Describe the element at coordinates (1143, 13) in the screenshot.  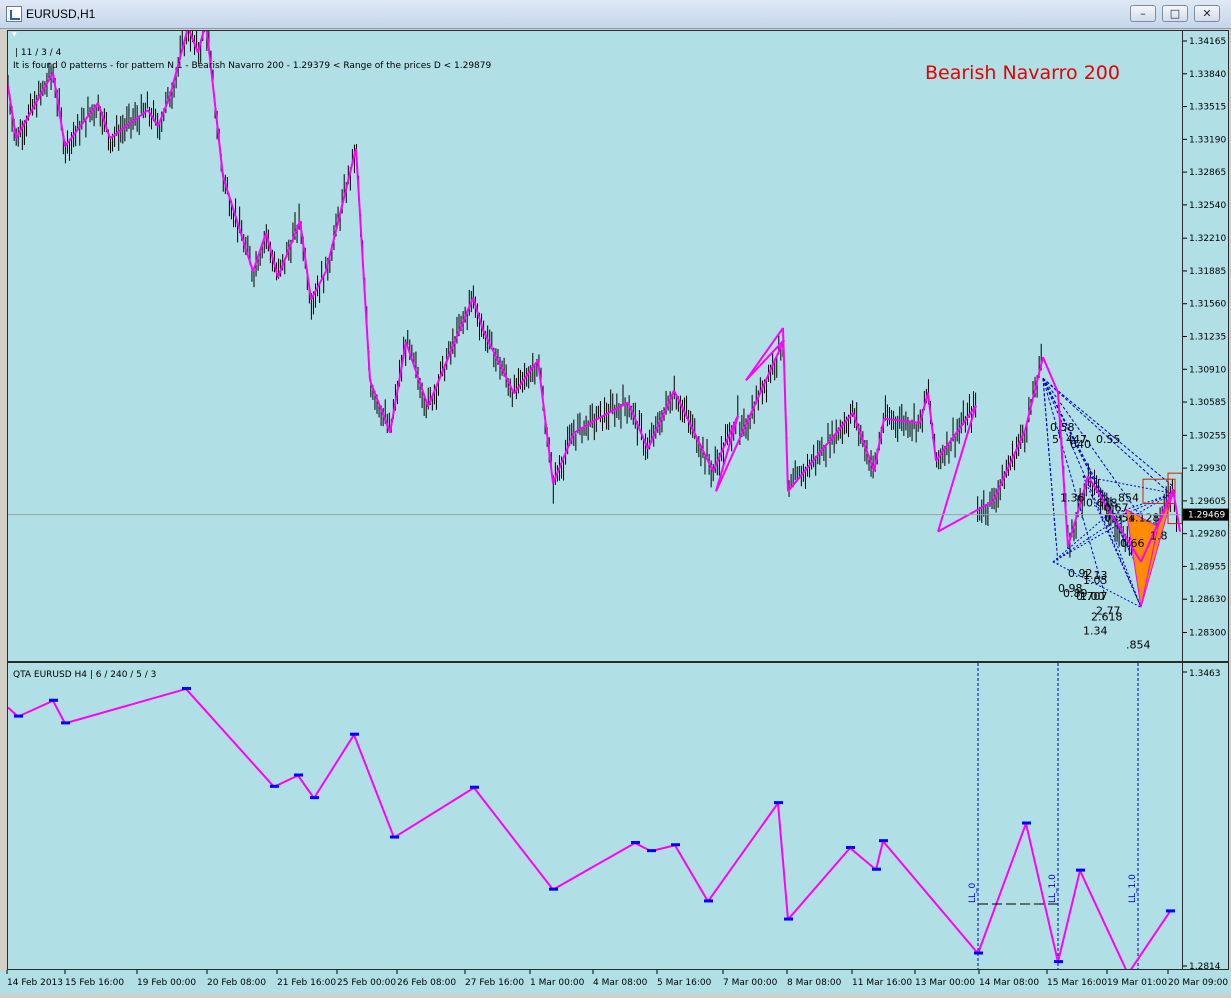
I see `minimize-button: –` at that location.